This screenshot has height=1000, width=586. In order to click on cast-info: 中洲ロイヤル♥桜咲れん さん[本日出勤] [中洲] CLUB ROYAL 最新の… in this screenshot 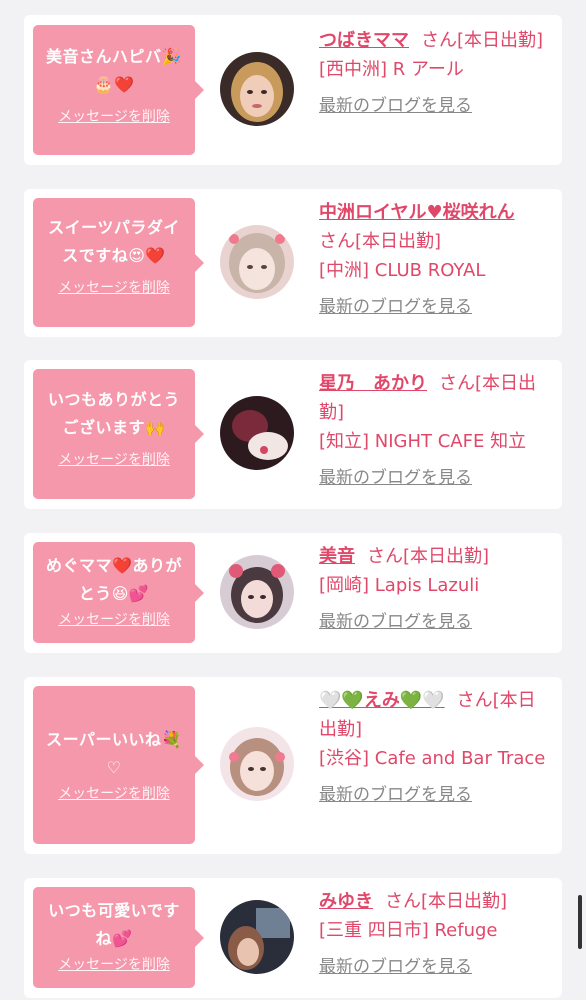, I will do `click(435, 260)`.